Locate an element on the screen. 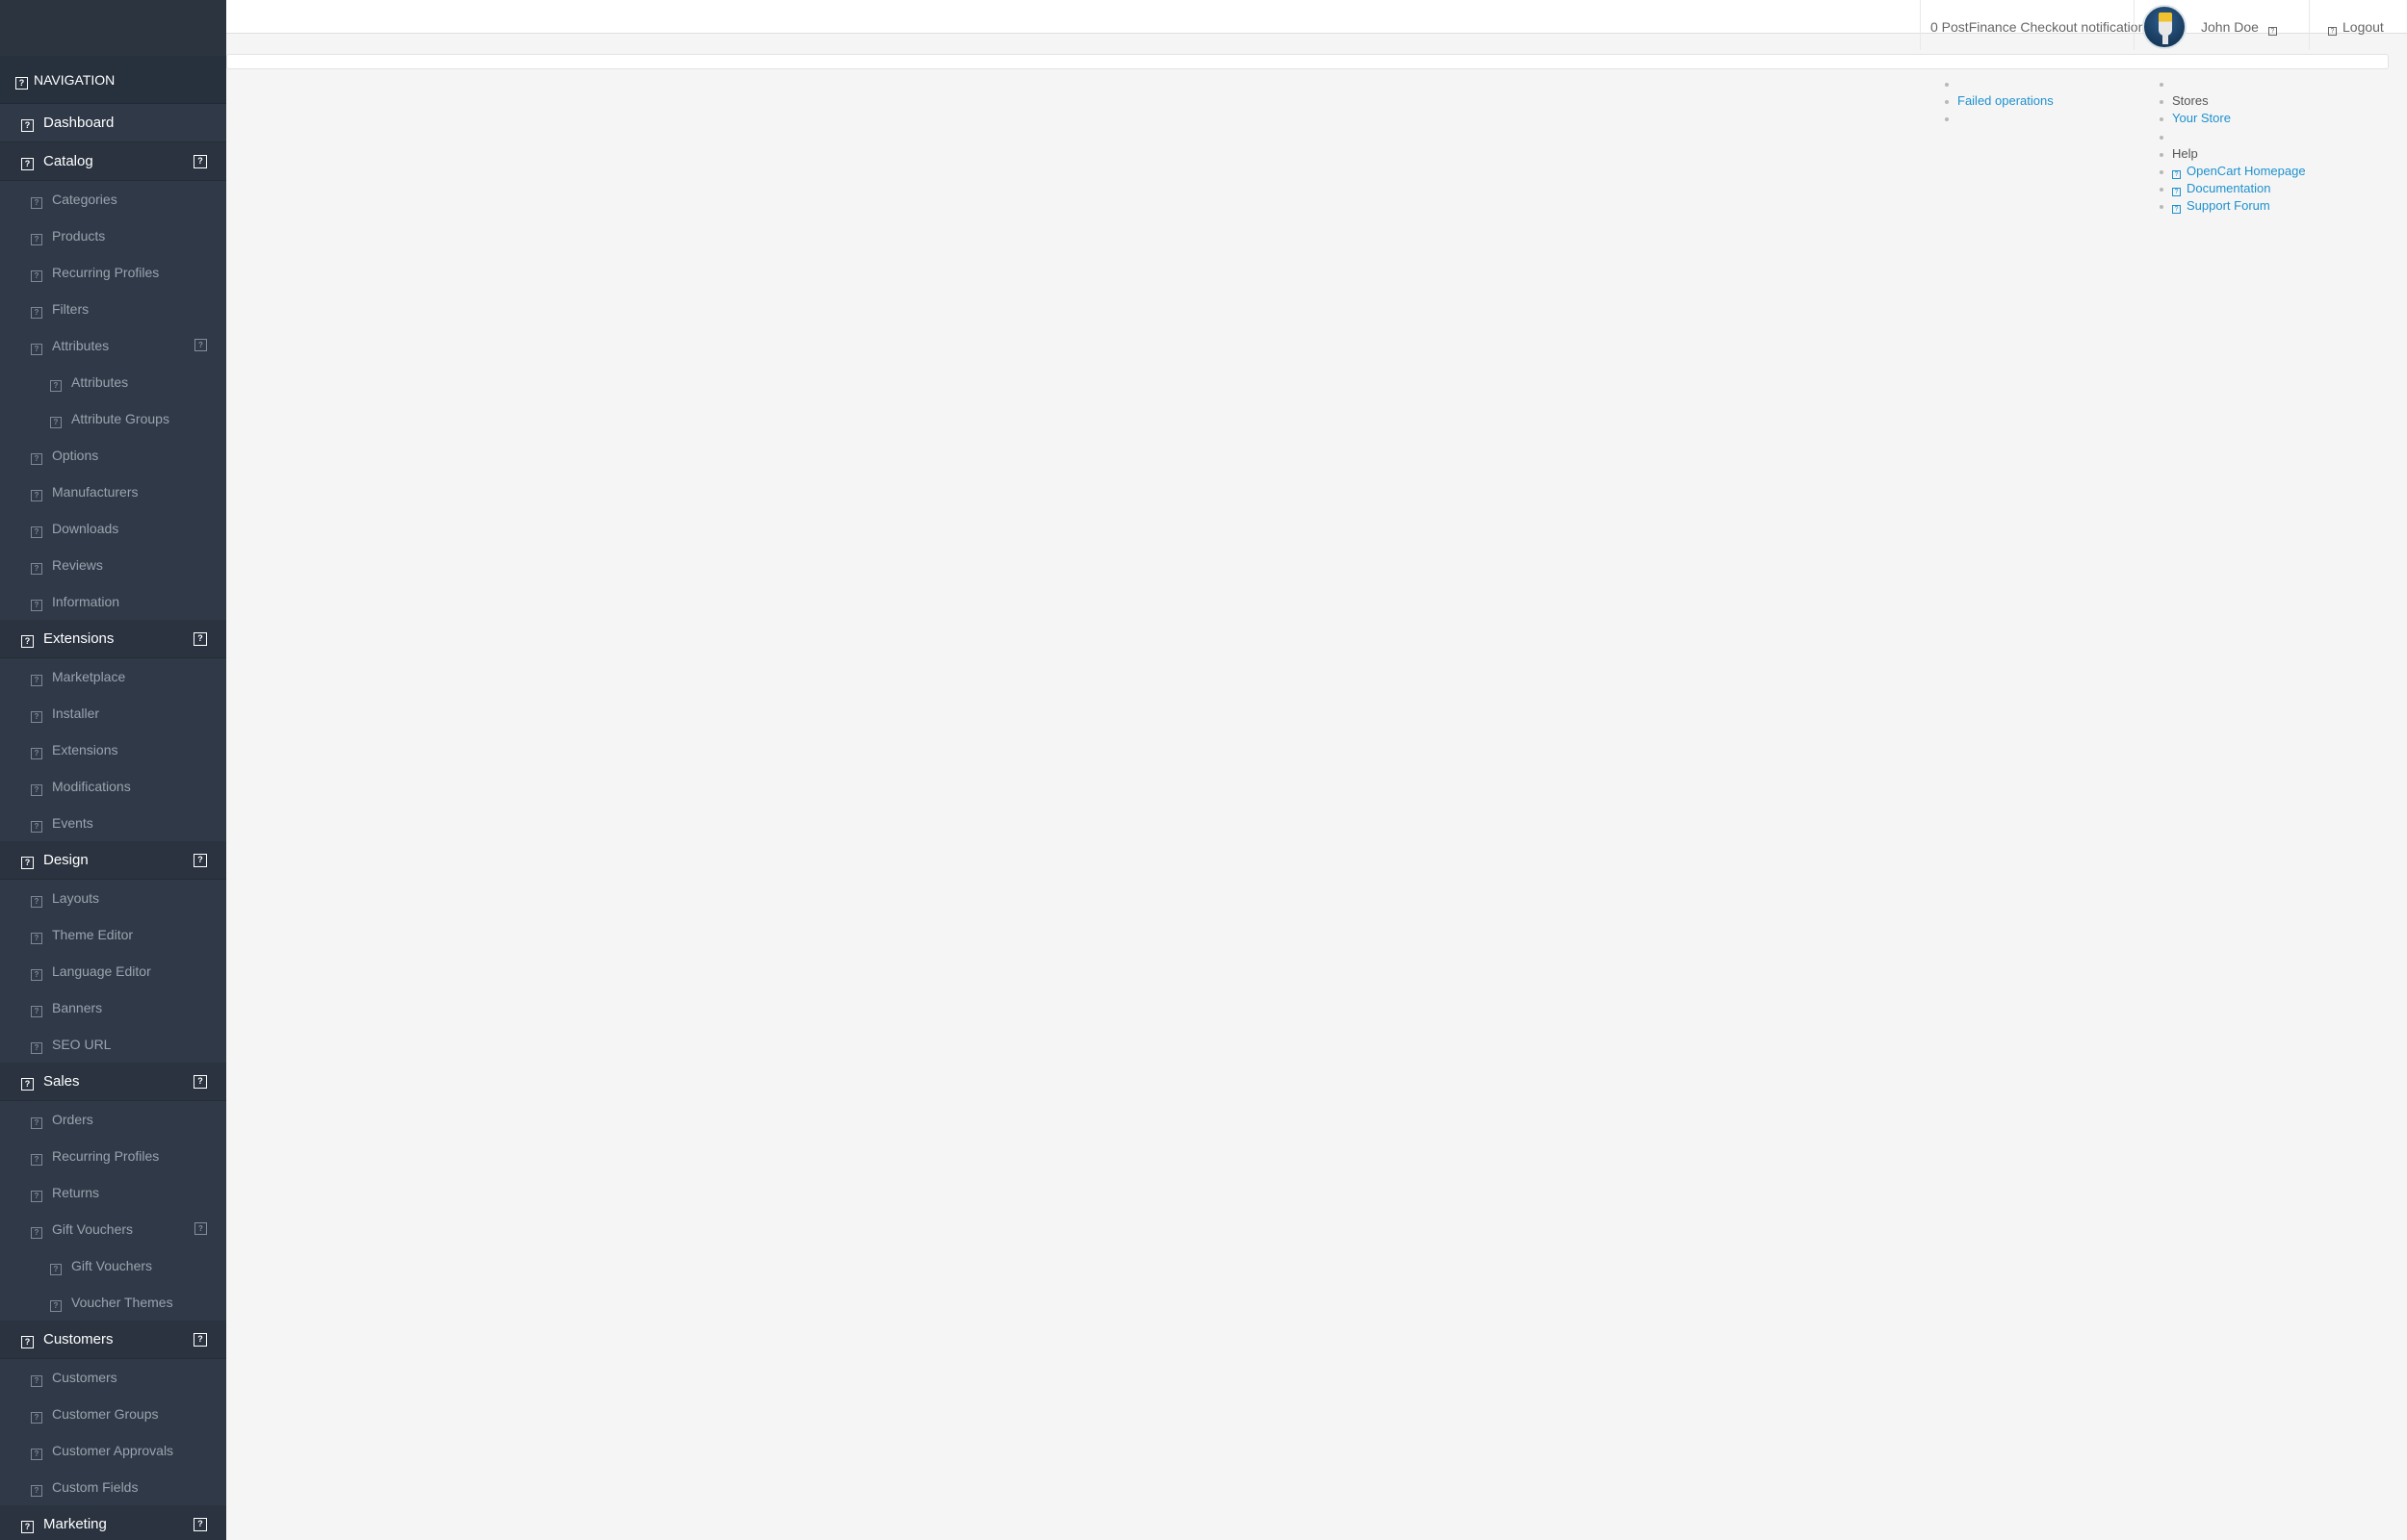 This screenshot has height=1540, width=2407. dashboard-icon: ? is located at coordinates (27, 125).